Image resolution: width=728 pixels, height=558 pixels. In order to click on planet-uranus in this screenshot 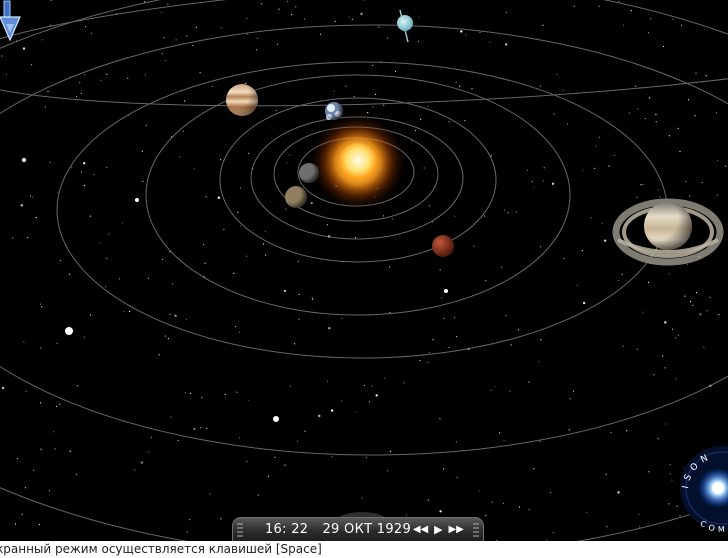, I will do `click(405, 26)`.